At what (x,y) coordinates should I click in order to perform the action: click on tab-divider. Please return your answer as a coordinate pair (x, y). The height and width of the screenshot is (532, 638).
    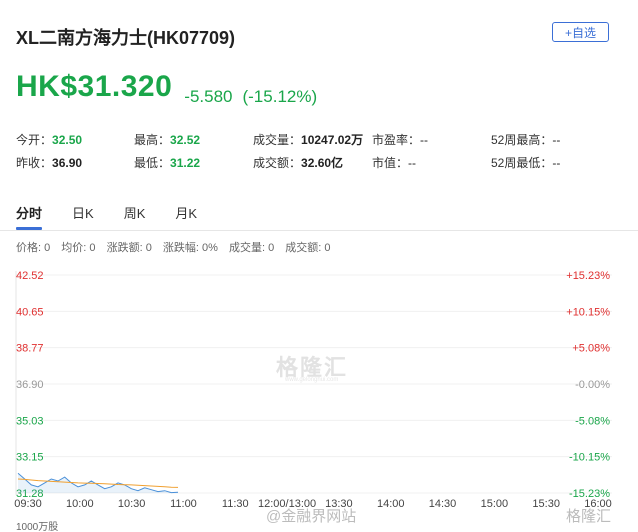
    Looking at the image, I should click on (319, 230).